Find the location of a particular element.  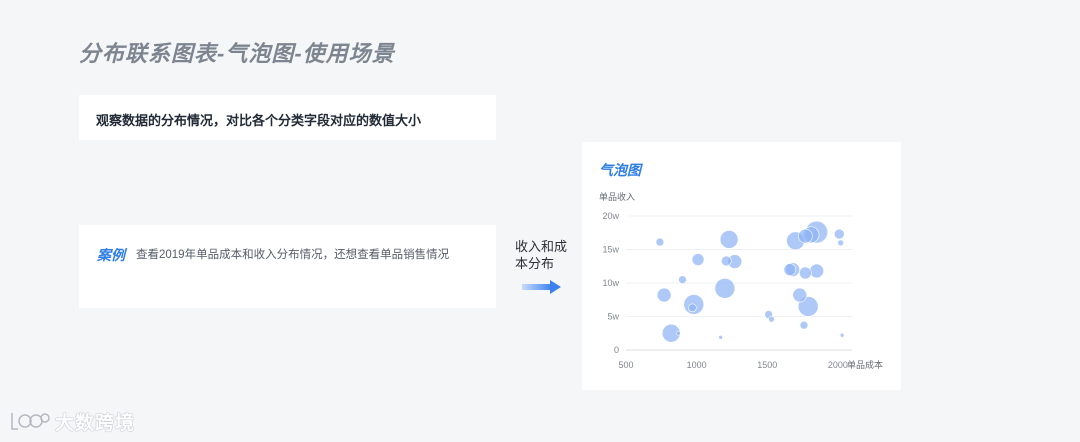

watermark: 大数跨境 is located at coordinates (72, 421).